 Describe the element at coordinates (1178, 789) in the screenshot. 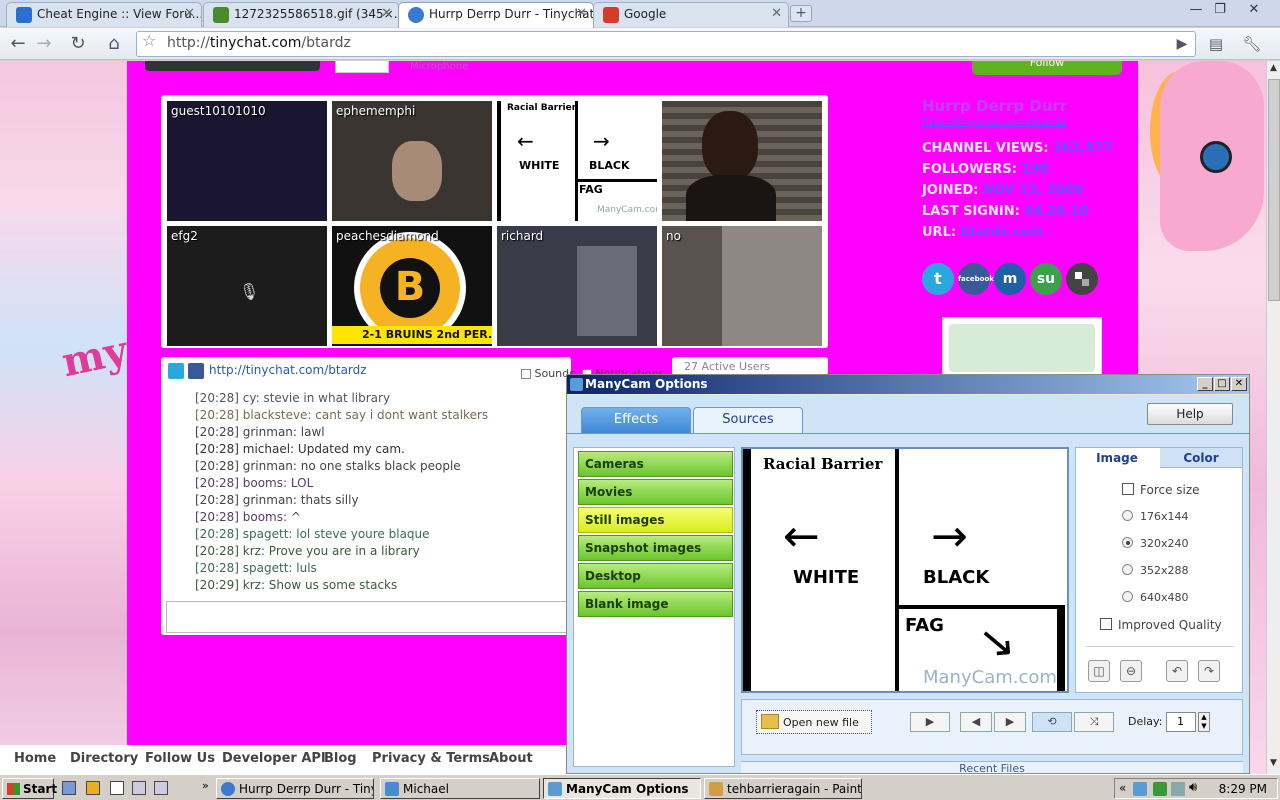

I see `network-icon` at that location.